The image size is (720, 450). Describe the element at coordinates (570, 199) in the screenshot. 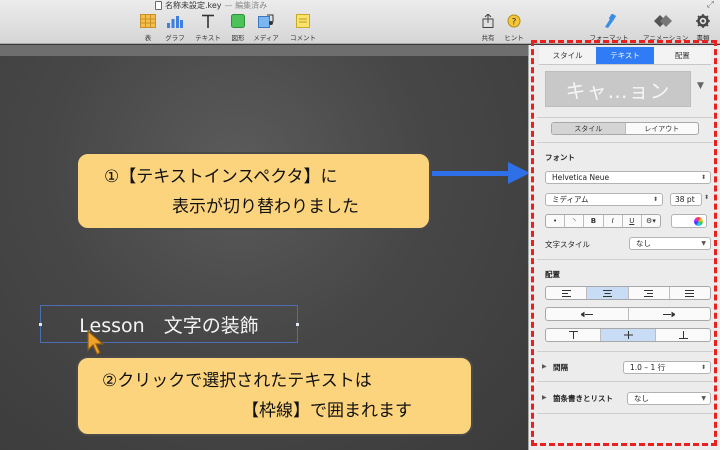

I see `font-weight-value: ミディアム` at that location.